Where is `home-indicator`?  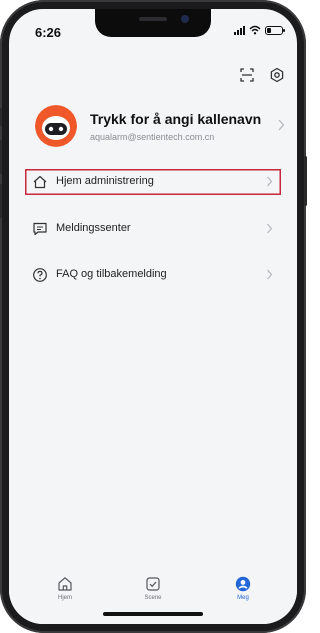 home-indicator is located at coordinates (153, 614).